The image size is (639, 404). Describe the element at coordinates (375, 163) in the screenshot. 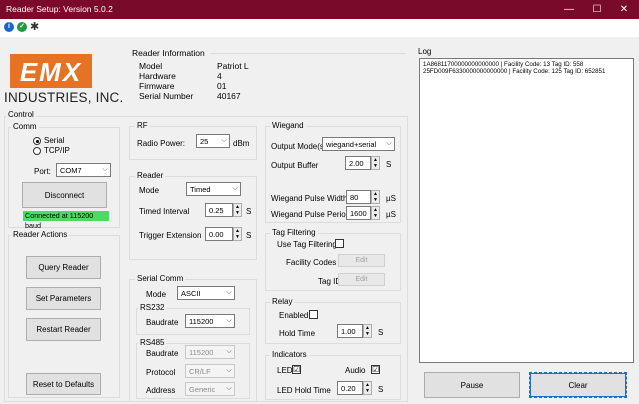

I see `output-buffer-spinner: ▲ ▼` at that location.